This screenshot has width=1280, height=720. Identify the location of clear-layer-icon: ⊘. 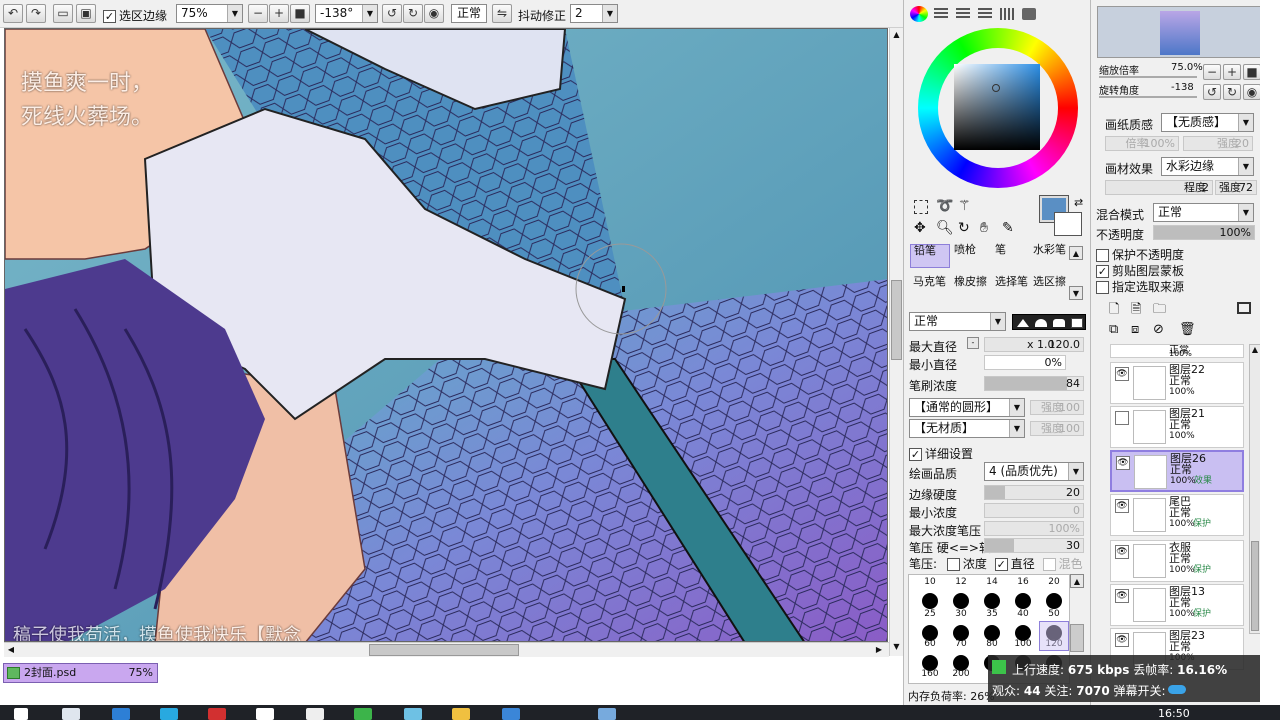
(1158, 329).